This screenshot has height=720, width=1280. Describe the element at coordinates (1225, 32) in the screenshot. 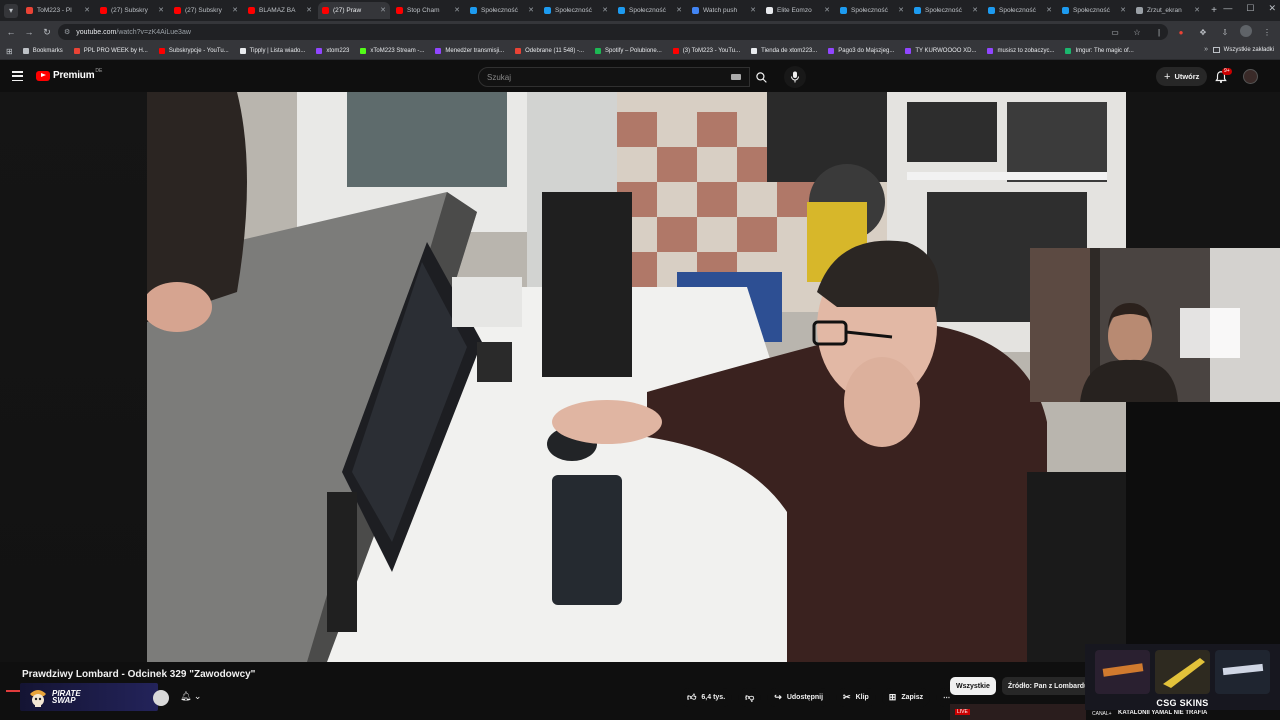

I see `download-icon: ⇩` at that location.